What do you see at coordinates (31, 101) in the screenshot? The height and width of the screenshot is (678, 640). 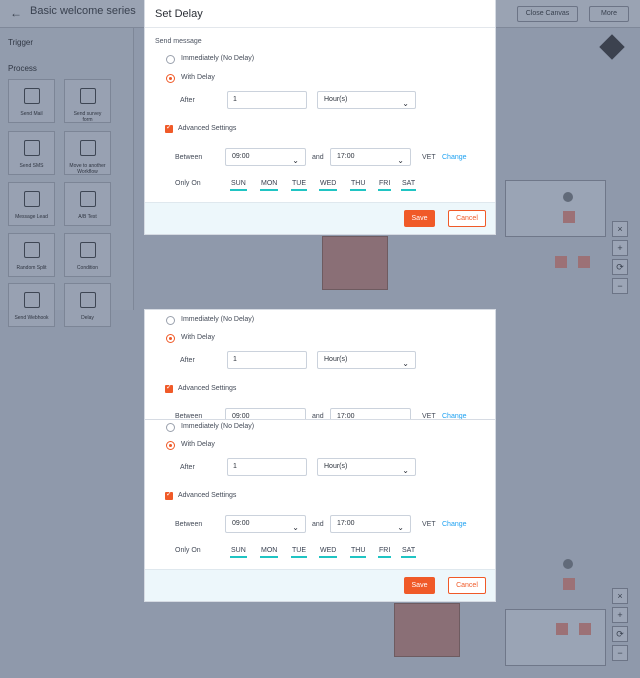 I see `tile-send-mail: Send Mail` at bounding box center [31, 101].